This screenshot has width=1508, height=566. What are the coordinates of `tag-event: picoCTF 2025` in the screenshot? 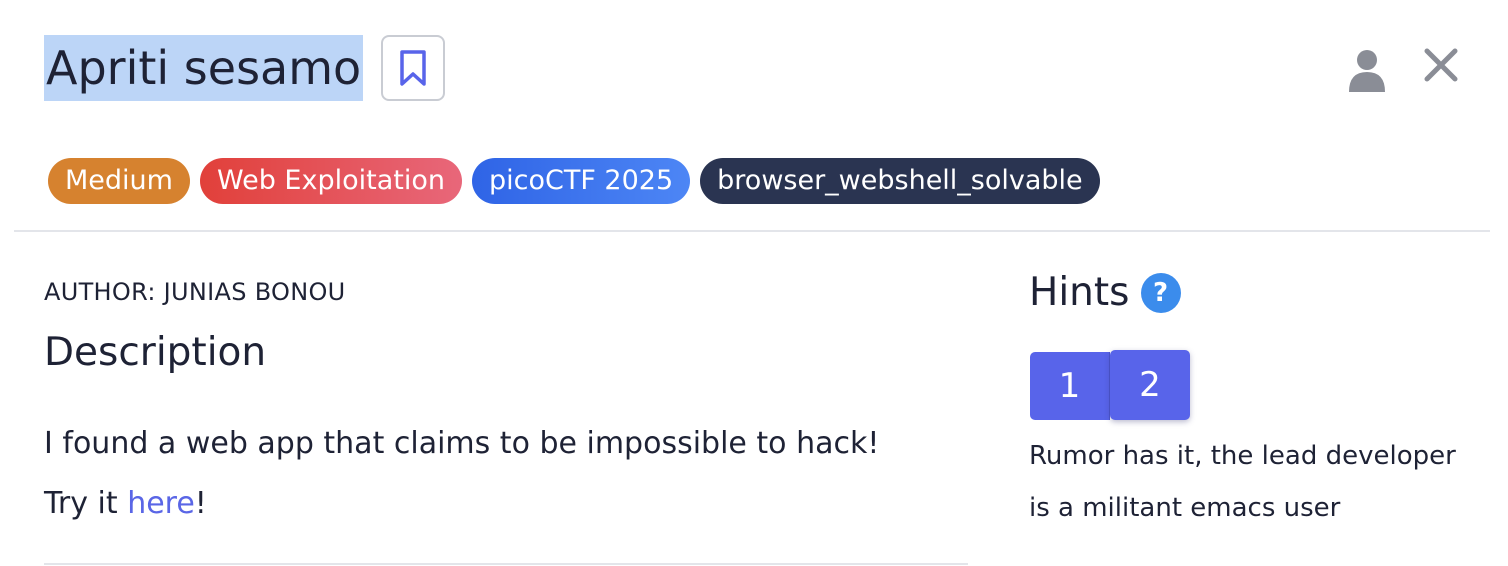 It's located at (581, 181).